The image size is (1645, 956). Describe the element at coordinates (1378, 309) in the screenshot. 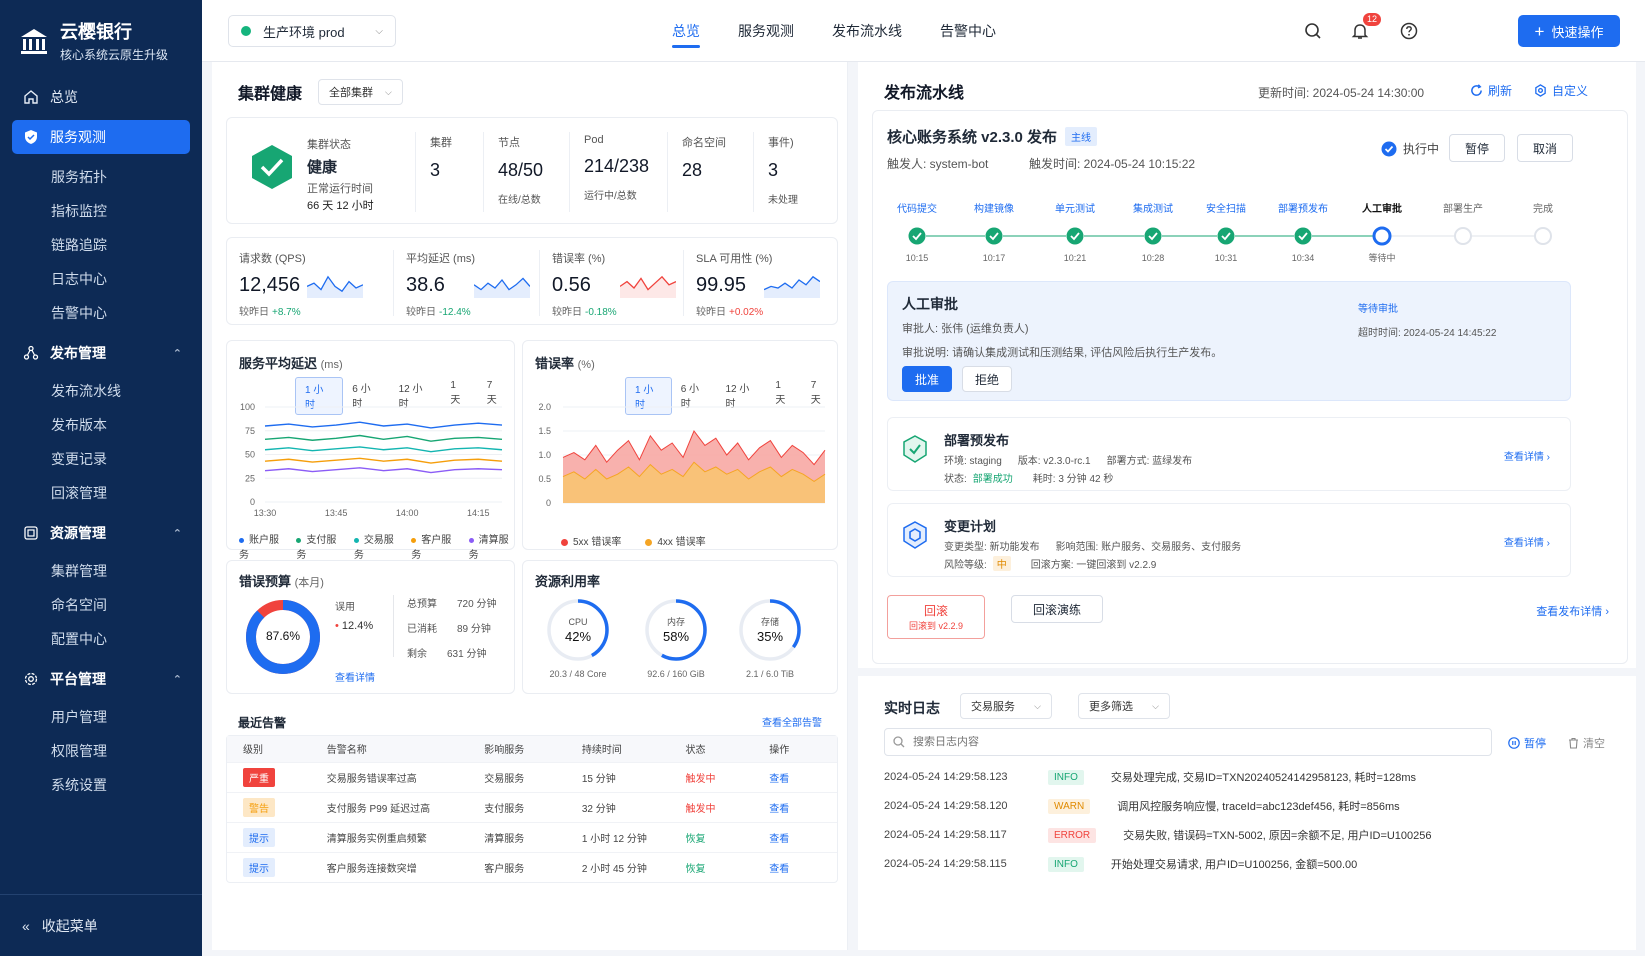

I see `approval-status: 等待审批` at that location.